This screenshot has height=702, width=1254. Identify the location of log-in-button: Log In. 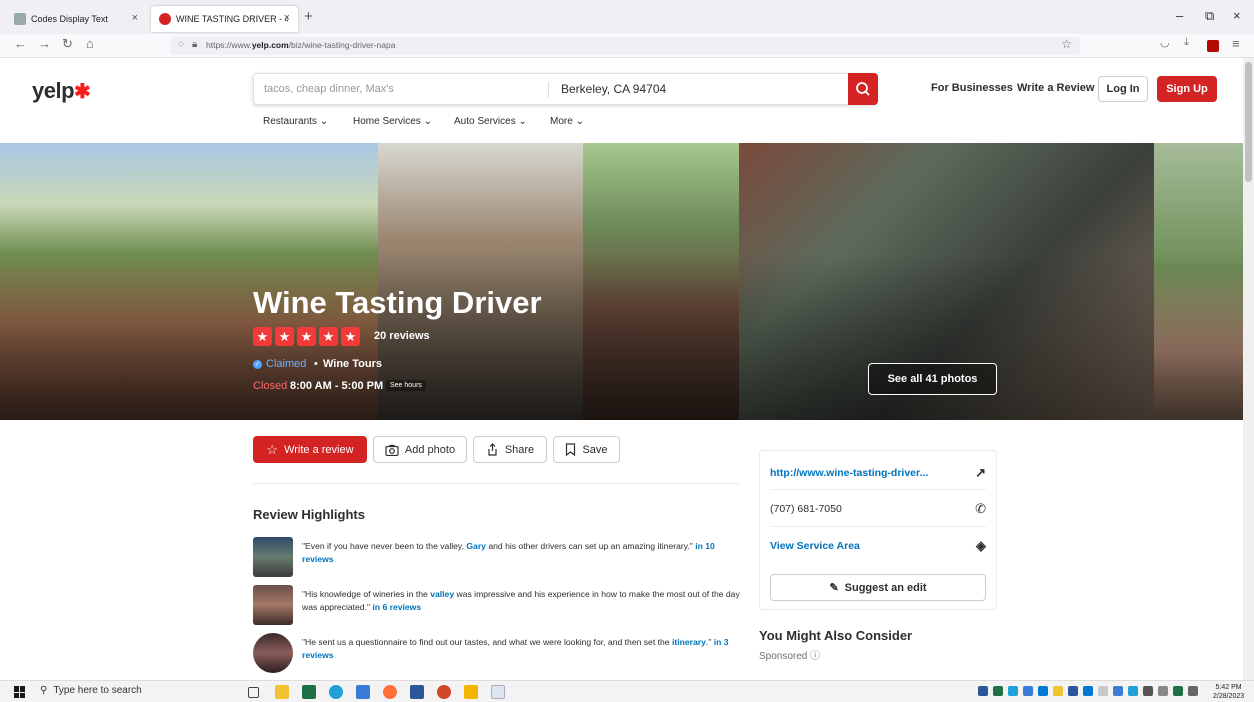
(1123, 89).